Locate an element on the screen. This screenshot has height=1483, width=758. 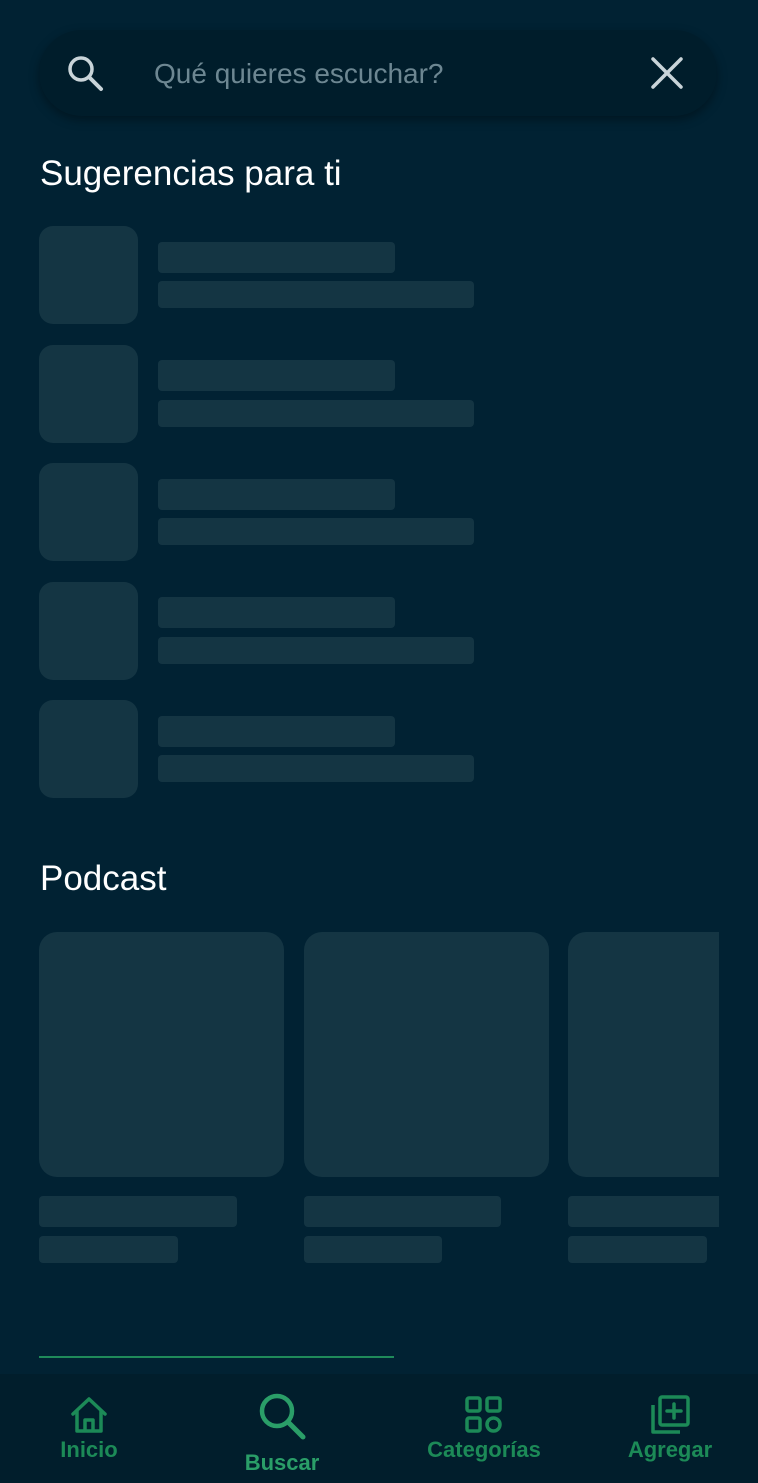
grid-icon is located at coordinates (483, 1414).